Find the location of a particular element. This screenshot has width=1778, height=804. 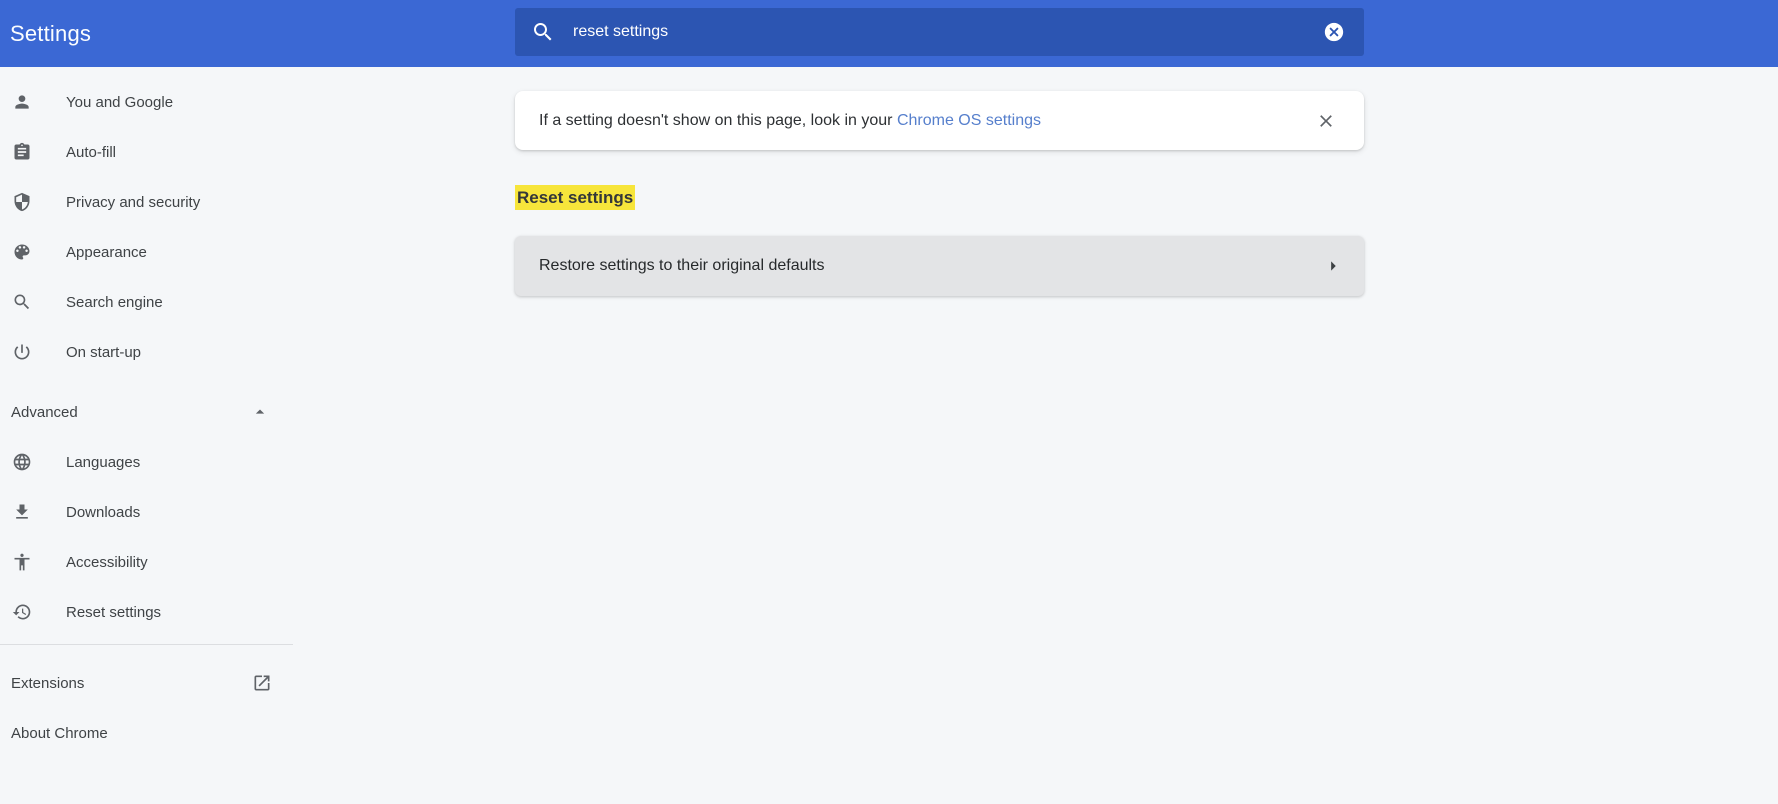

download-icon is located at coordinates (22, 512).